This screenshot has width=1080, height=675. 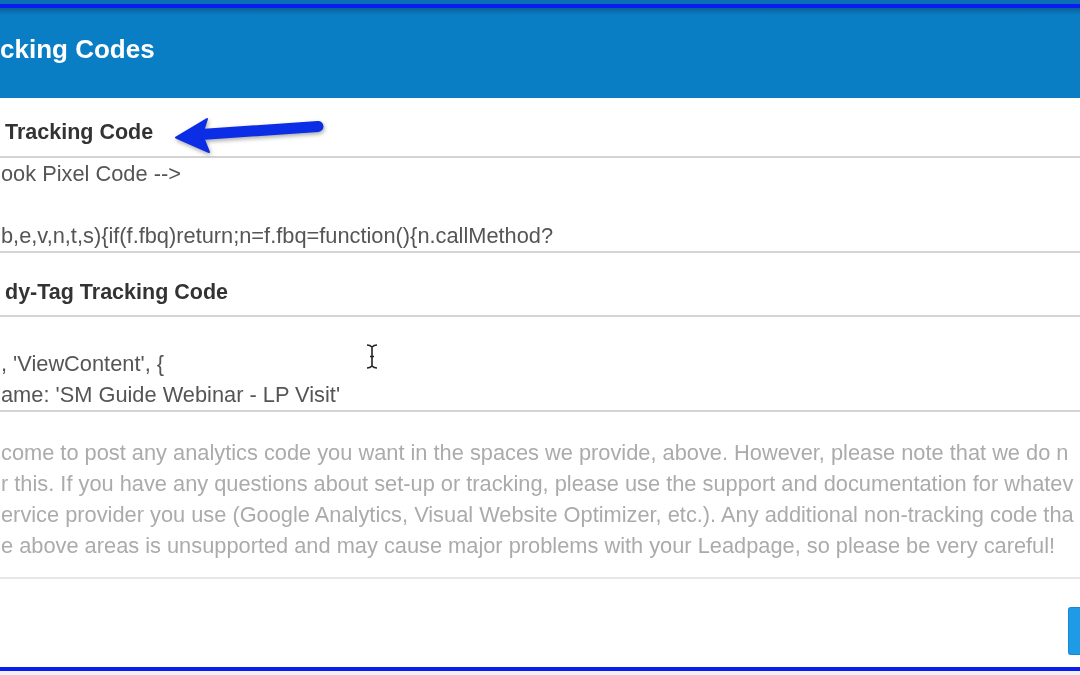 I want to click on section-heading: Tracking Code, so click(x=79, y=132).